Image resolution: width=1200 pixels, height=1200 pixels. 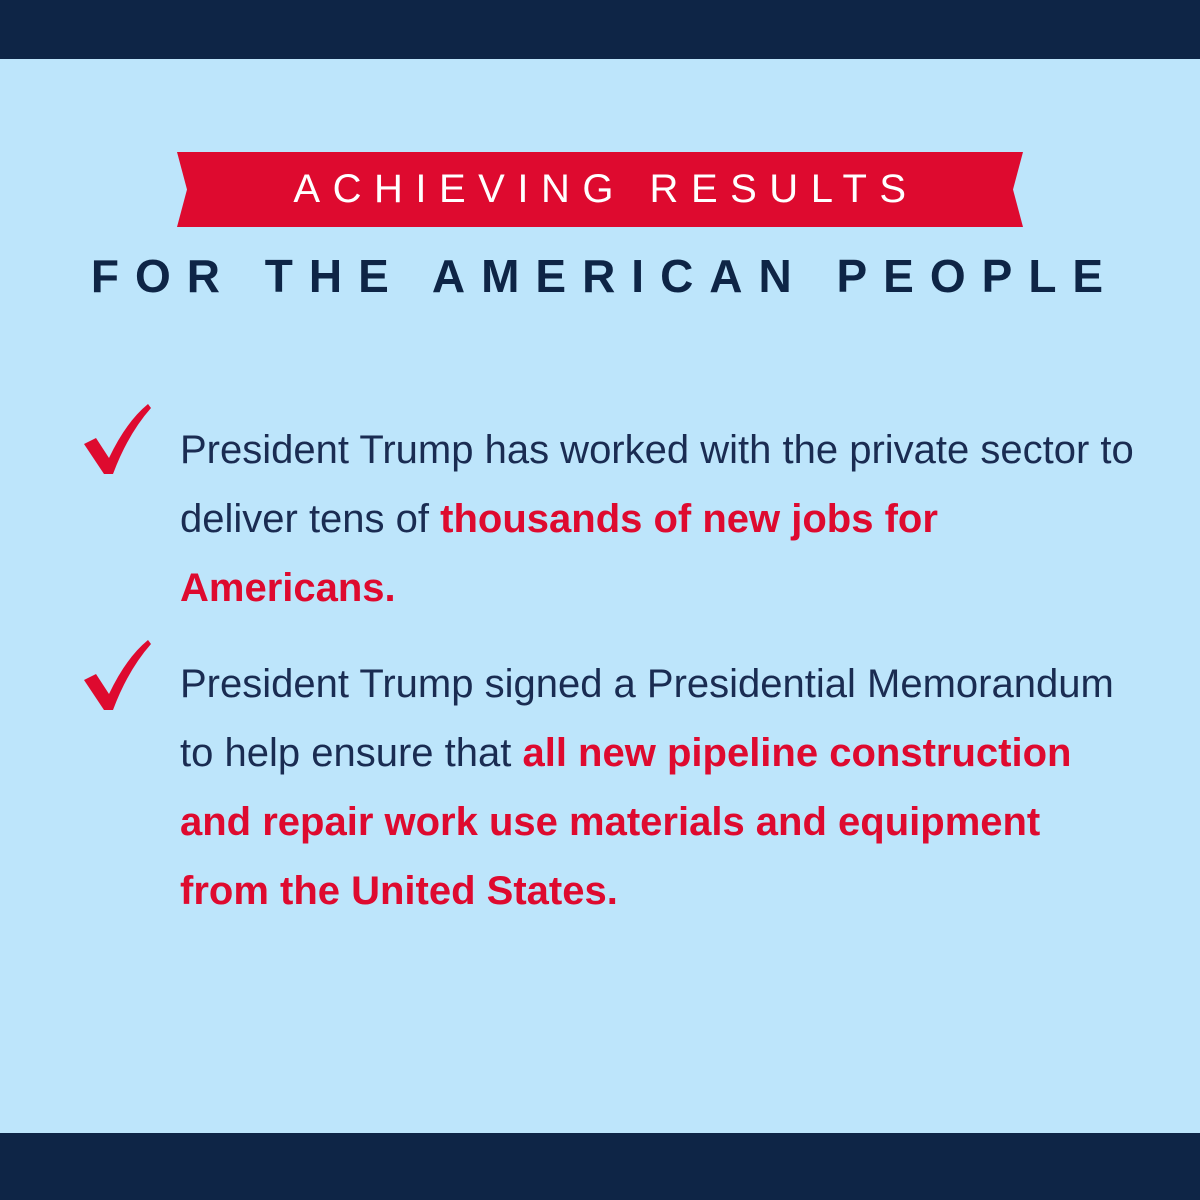 What do you see at coordinates (600, 1166) in the screenshot?
I see `bottom-band` at bounding box center [600, 1166].